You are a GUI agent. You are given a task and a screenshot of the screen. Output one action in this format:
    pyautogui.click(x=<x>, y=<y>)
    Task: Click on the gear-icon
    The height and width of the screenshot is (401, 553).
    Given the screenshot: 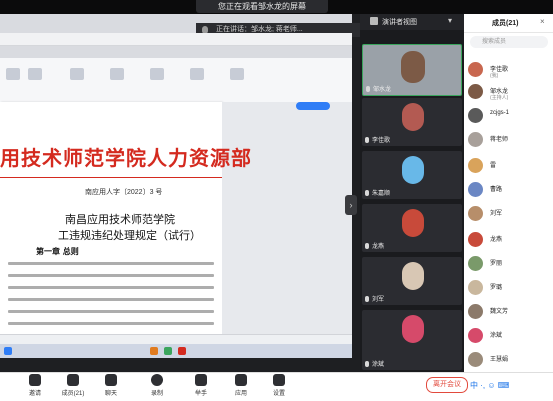 What is the action you would take?
    pyautogui.click(x=279, y=380)
    